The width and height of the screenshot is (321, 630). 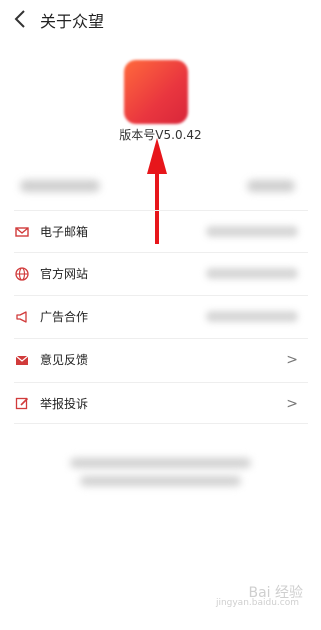 What do you see at coordinates (161, 359) in the screenshot?
I see `menu-item-feedback: 意见反馈 >` at bounding box center [161, 359].